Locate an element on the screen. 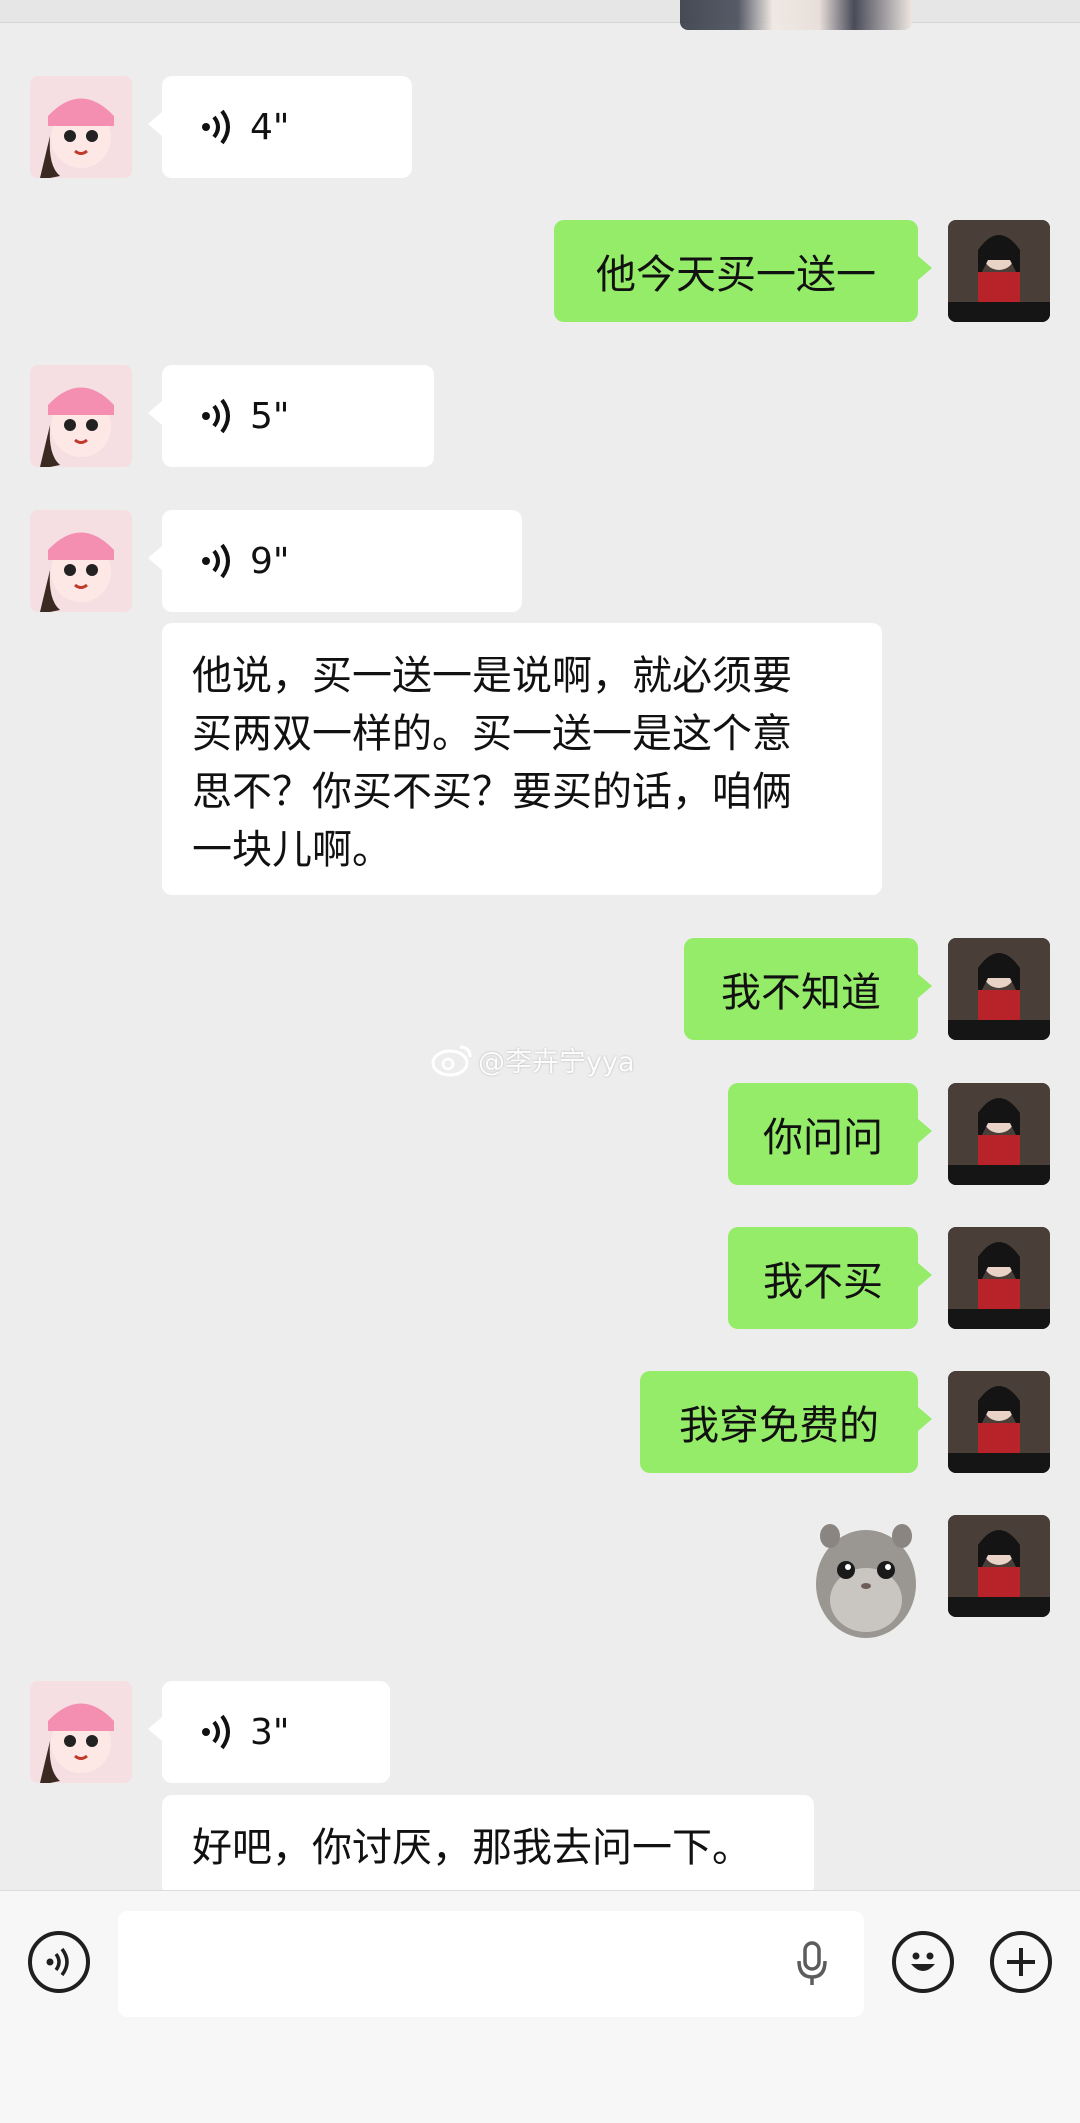  voice-message-bubble: 9" is located at coordinates (335, 561).